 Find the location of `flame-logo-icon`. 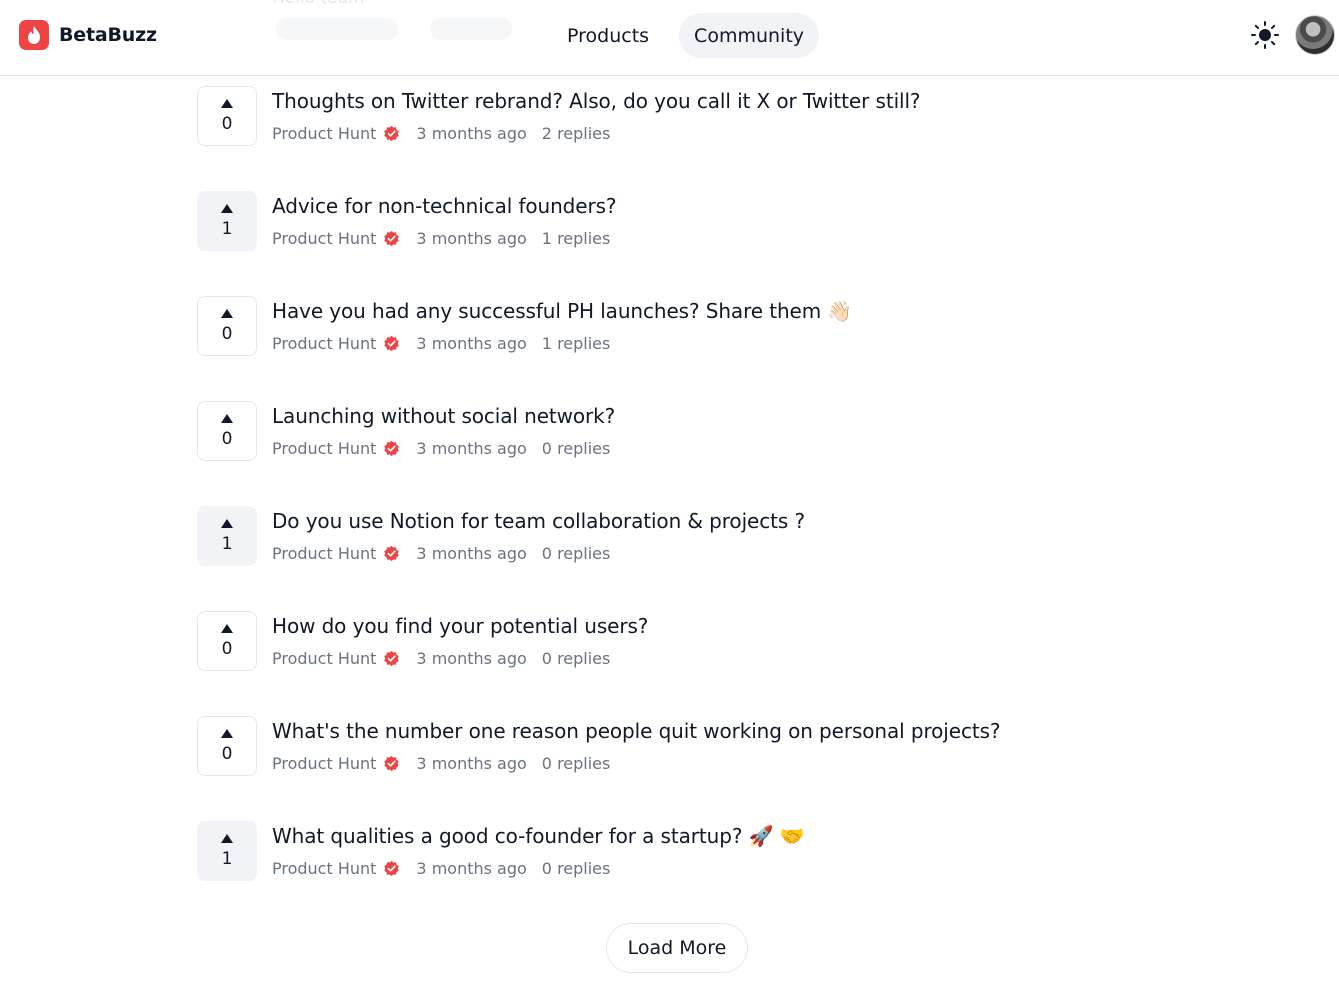

flame-logo-icon is located at coordinates (34, 35).